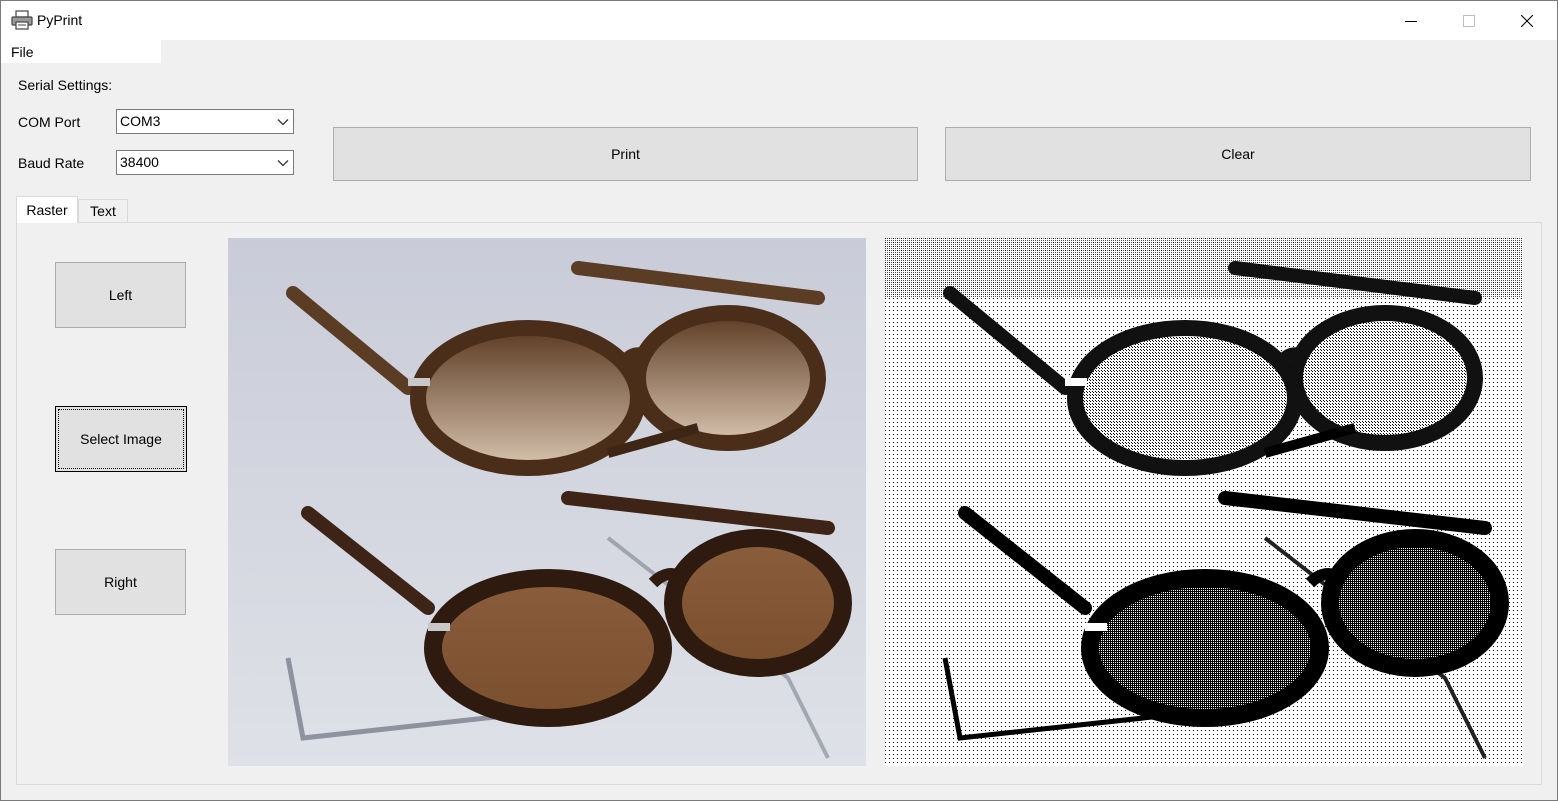 The width and height of the screenshot is (1558, 801). Describe the element at coordinates (779, 20) in the screenshot. I see `title-bar: PyPrint` at that location.